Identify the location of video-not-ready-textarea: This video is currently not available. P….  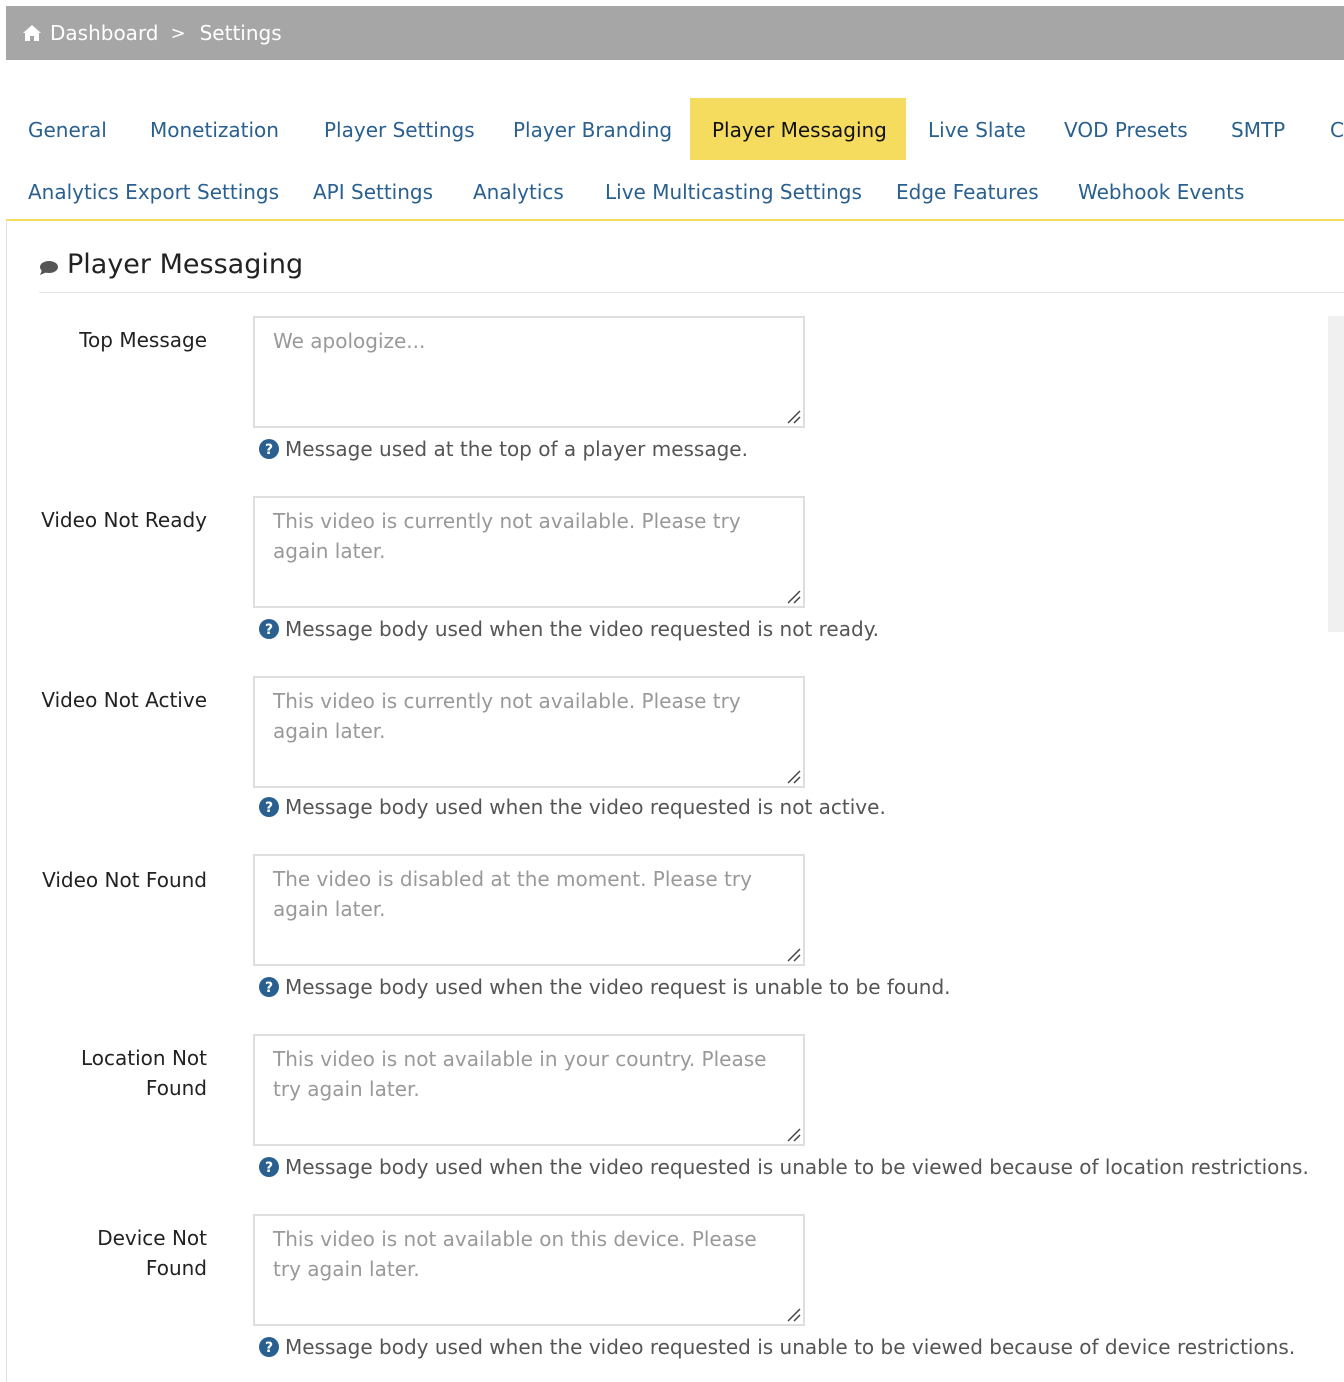
(529, 552).